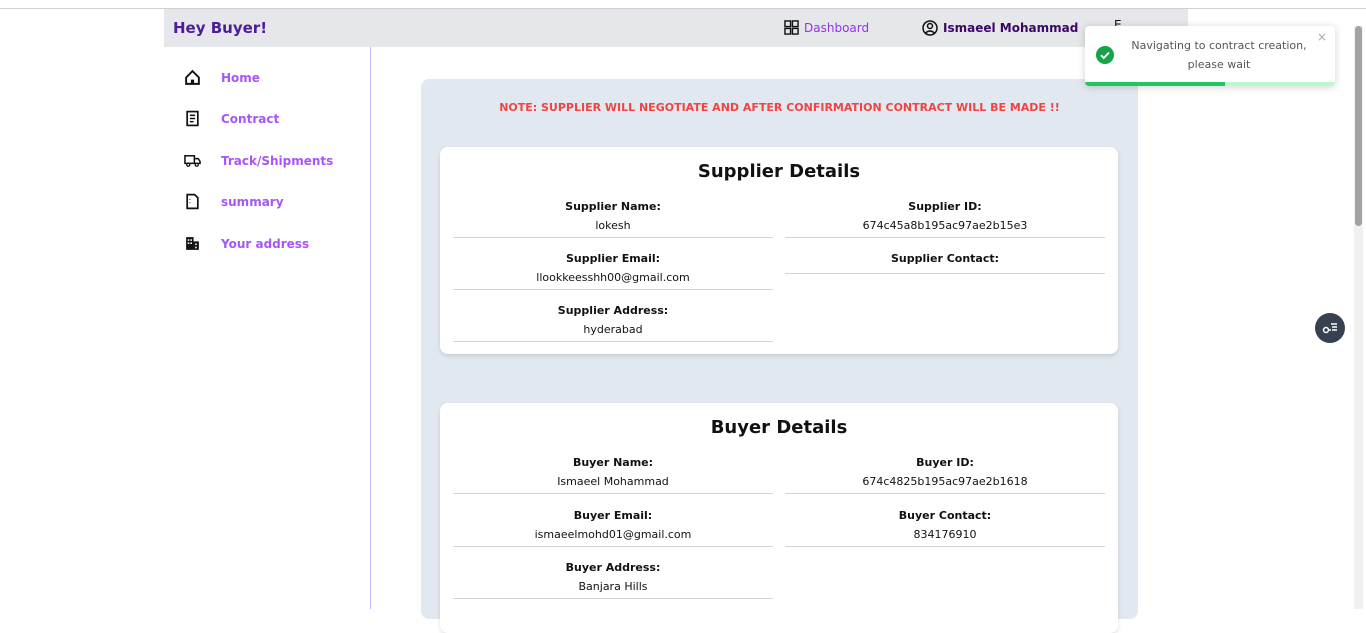 Image resolution: width=1366 pixels, height=633 pixels. What do you see at coordinates (613, 225) in the screenshot?
I see `supplier-name-value: lokesh` at bounding box center [613, 225].